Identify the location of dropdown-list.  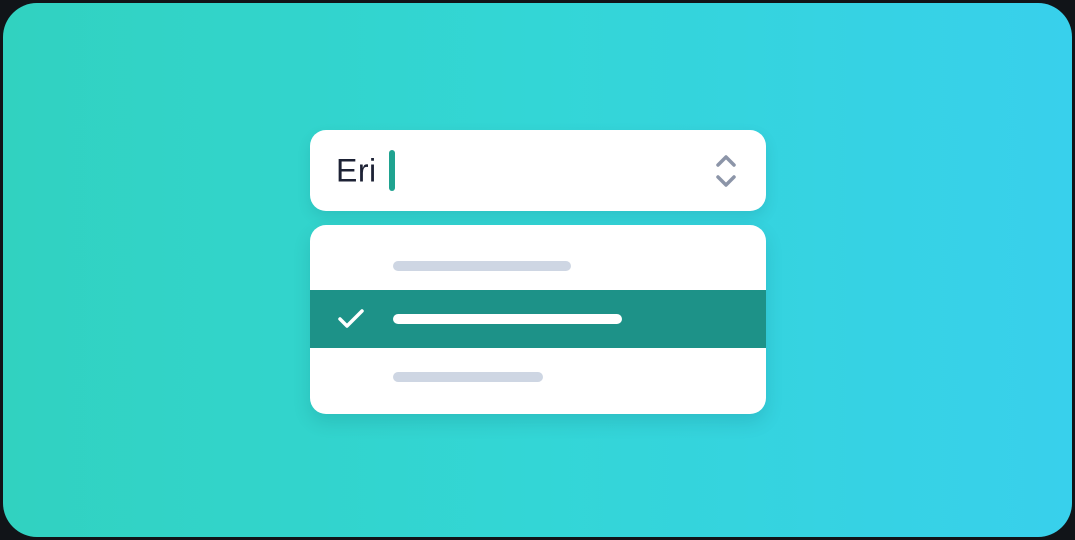
(538, 319).